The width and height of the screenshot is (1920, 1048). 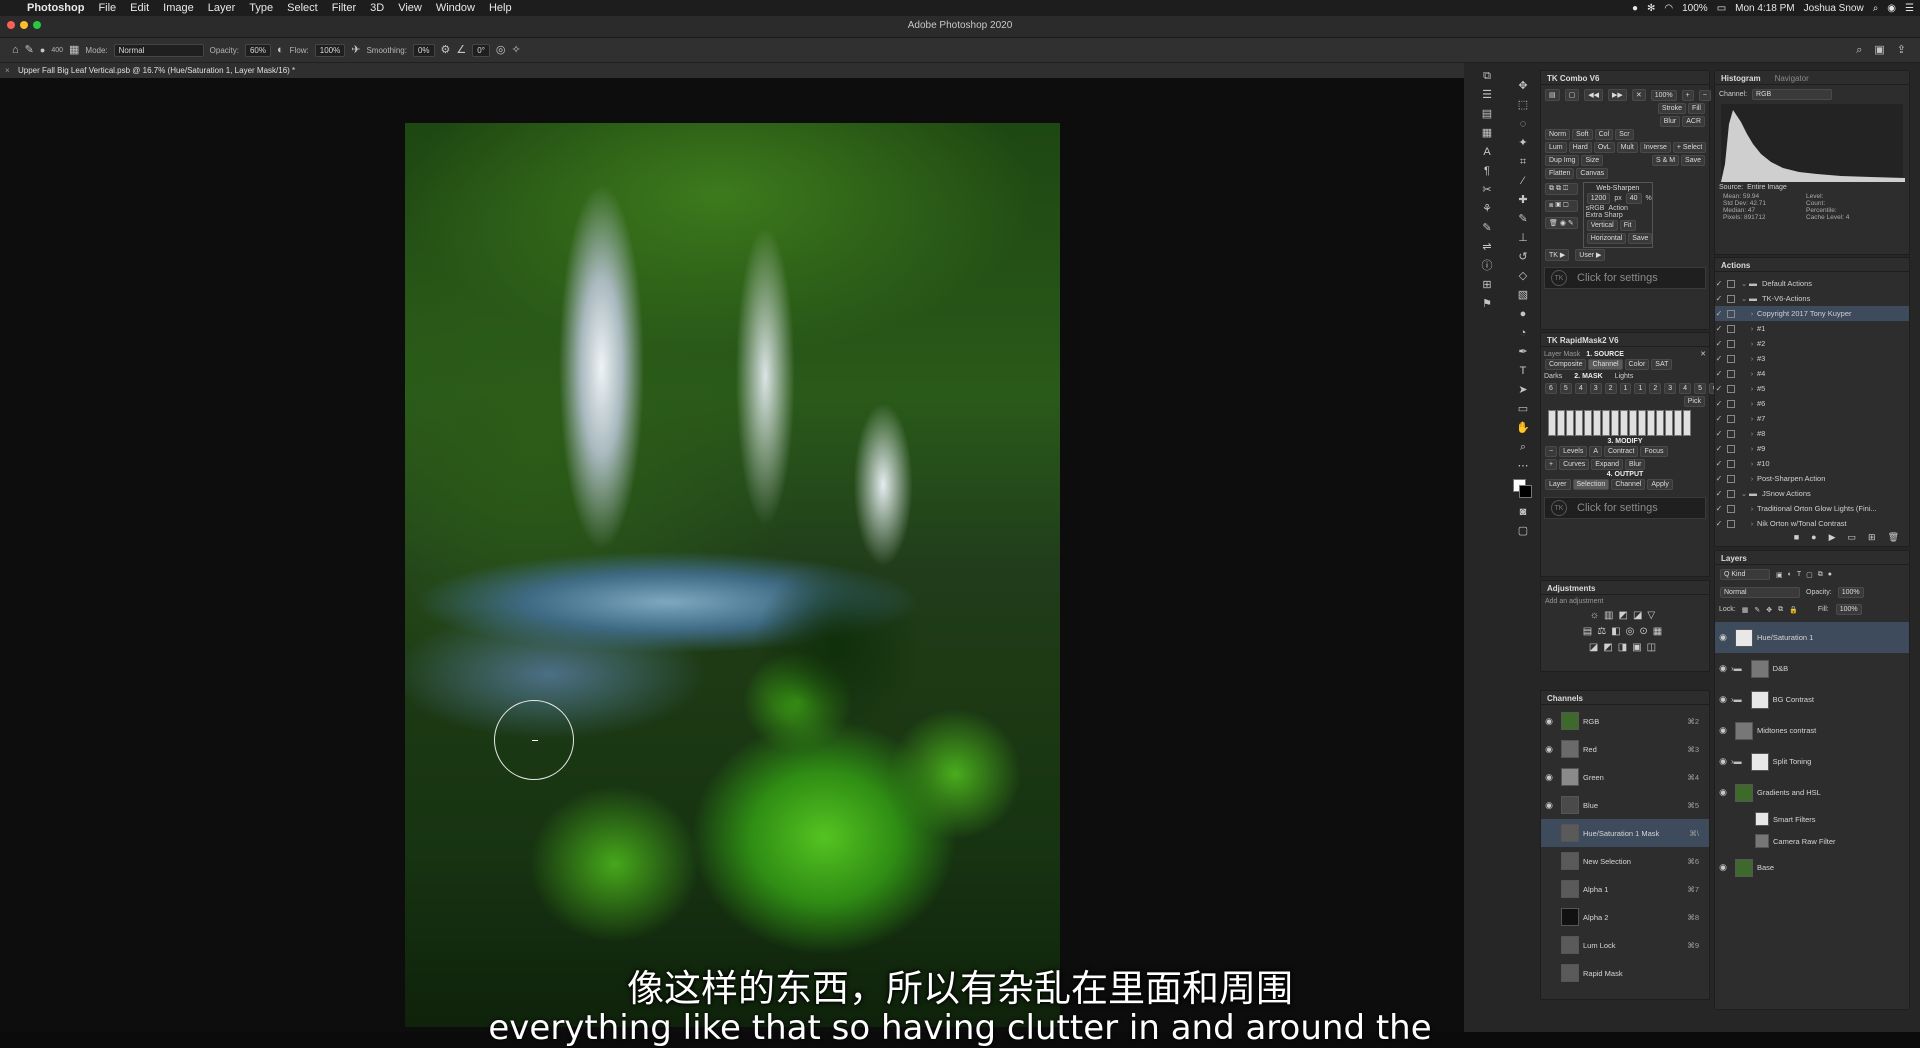 I want to click on rapidmask-settings: TK Click for settings, so click(x=1625, y=508).